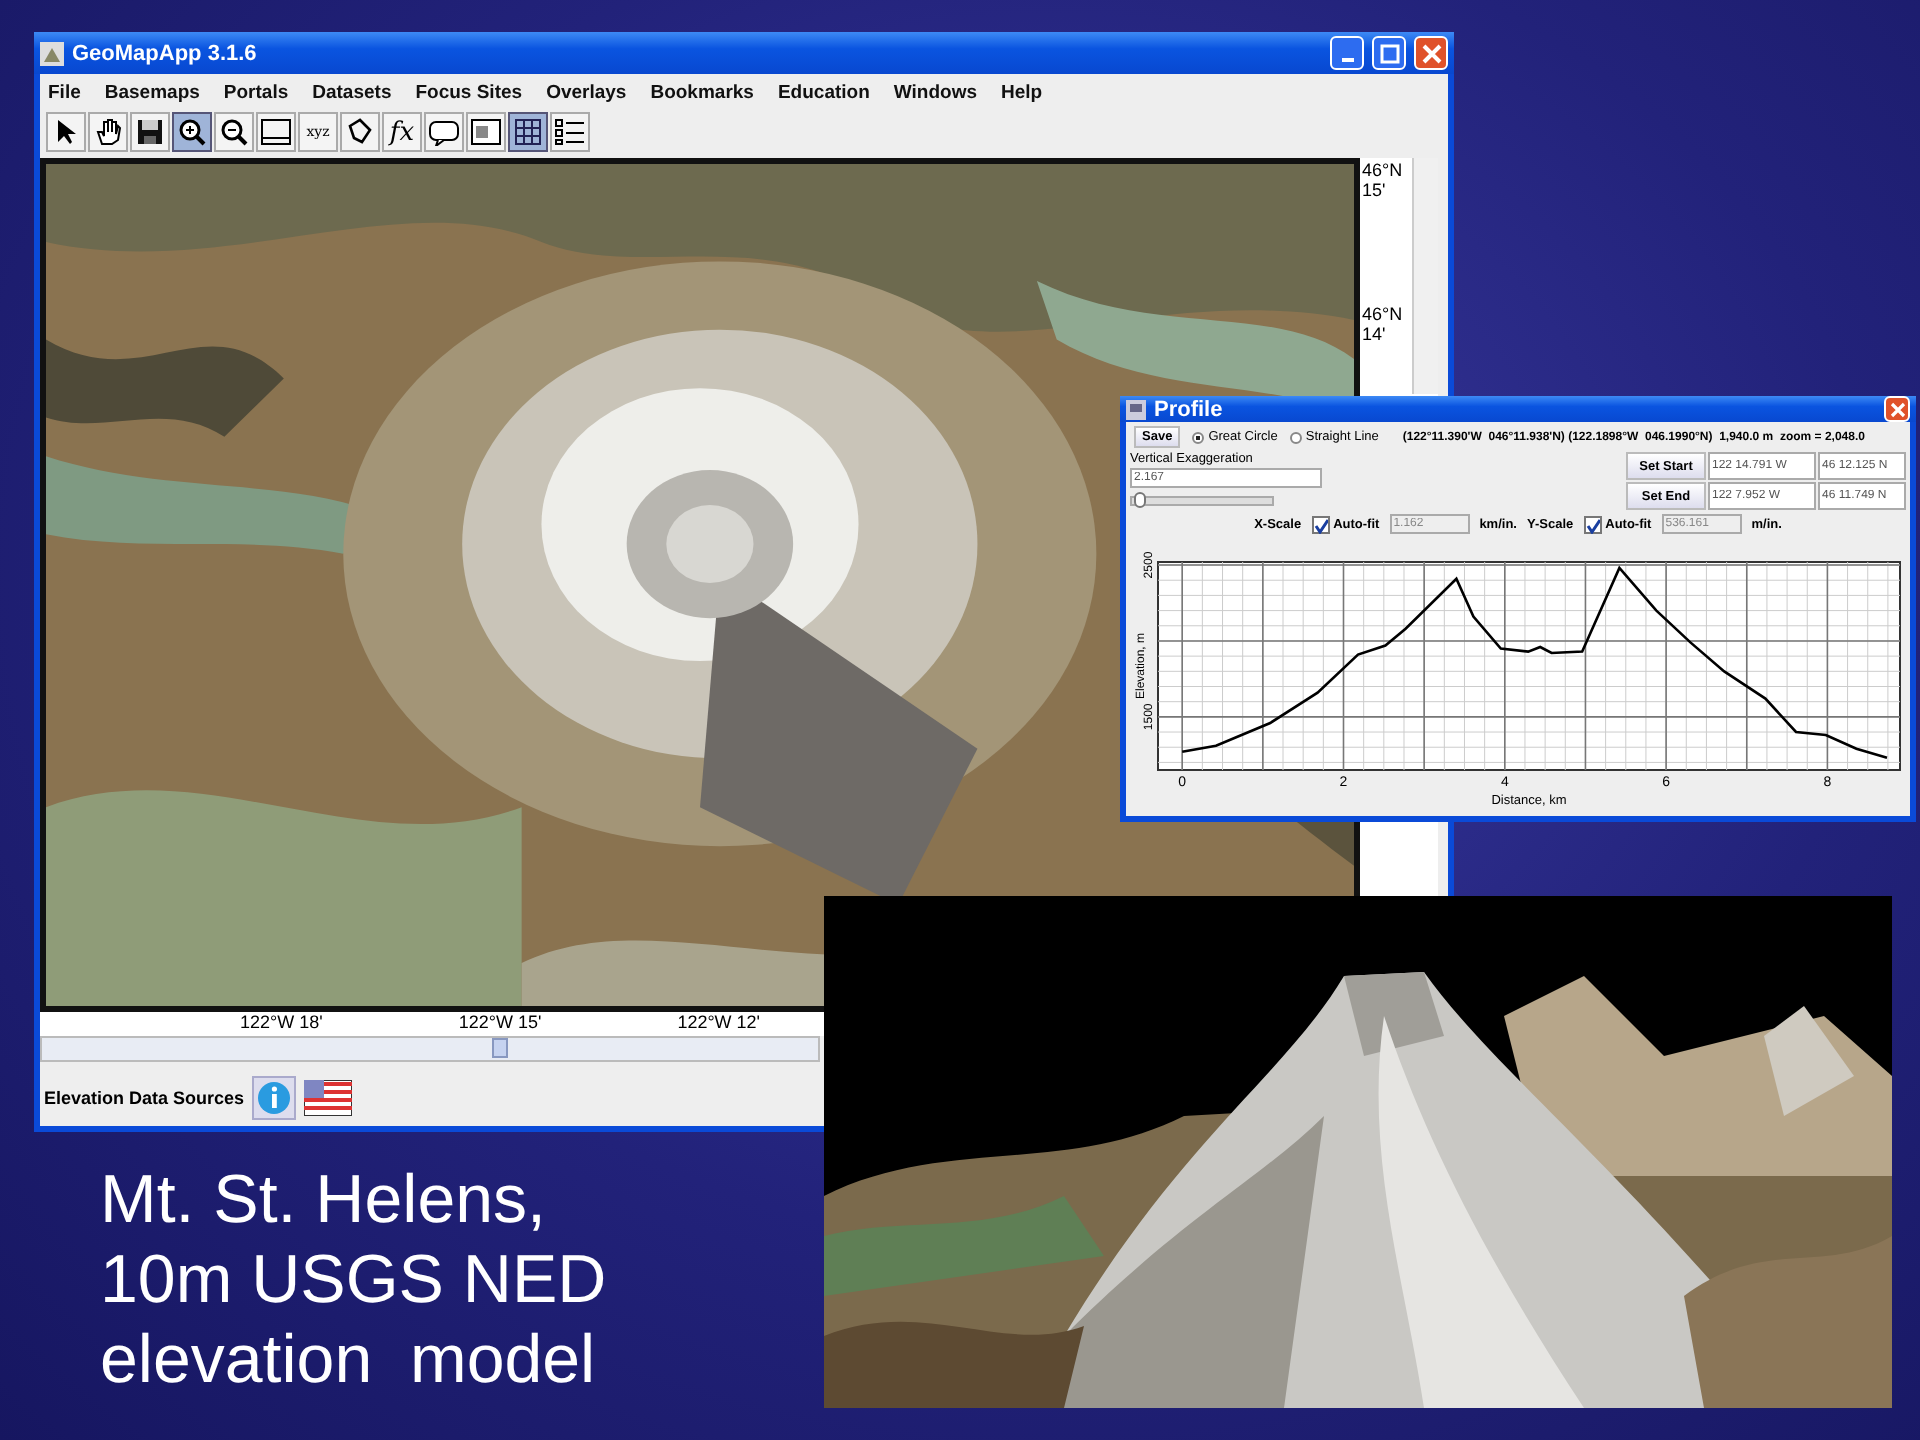 The height and width of the screenshot is (1440, 1920). I want to click on window-icon, so click(486, 132).